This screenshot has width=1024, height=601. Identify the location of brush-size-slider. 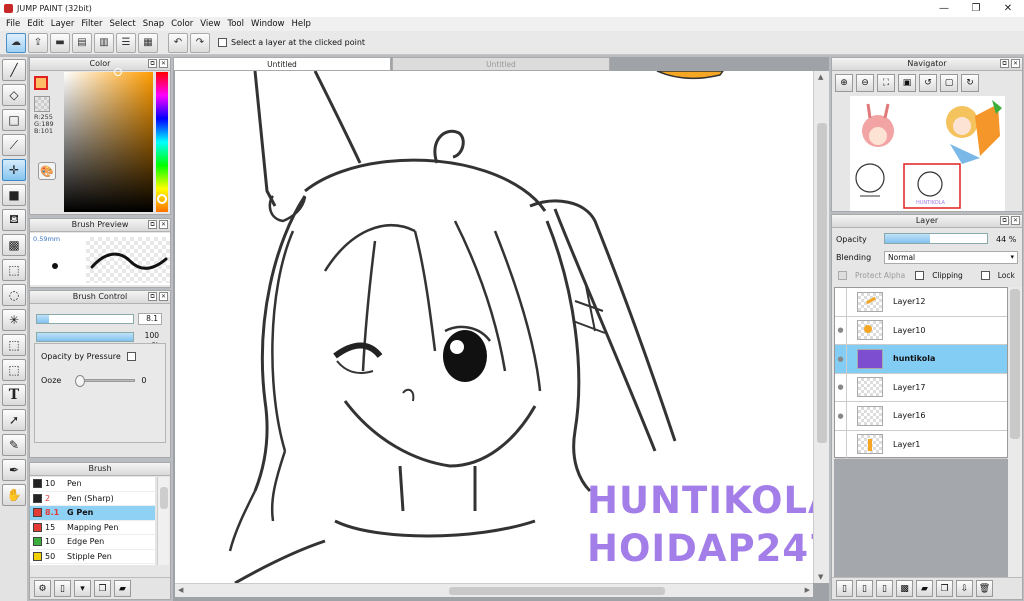
(85, 318).